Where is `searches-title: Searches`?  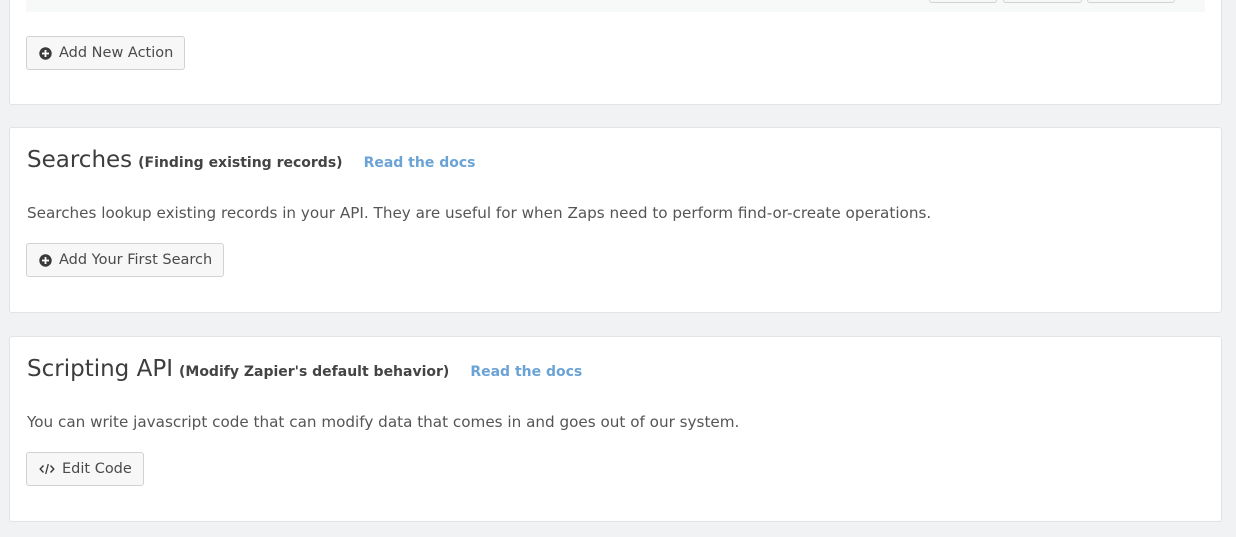 searches-title: Searches is located at coordinates (80, 160).